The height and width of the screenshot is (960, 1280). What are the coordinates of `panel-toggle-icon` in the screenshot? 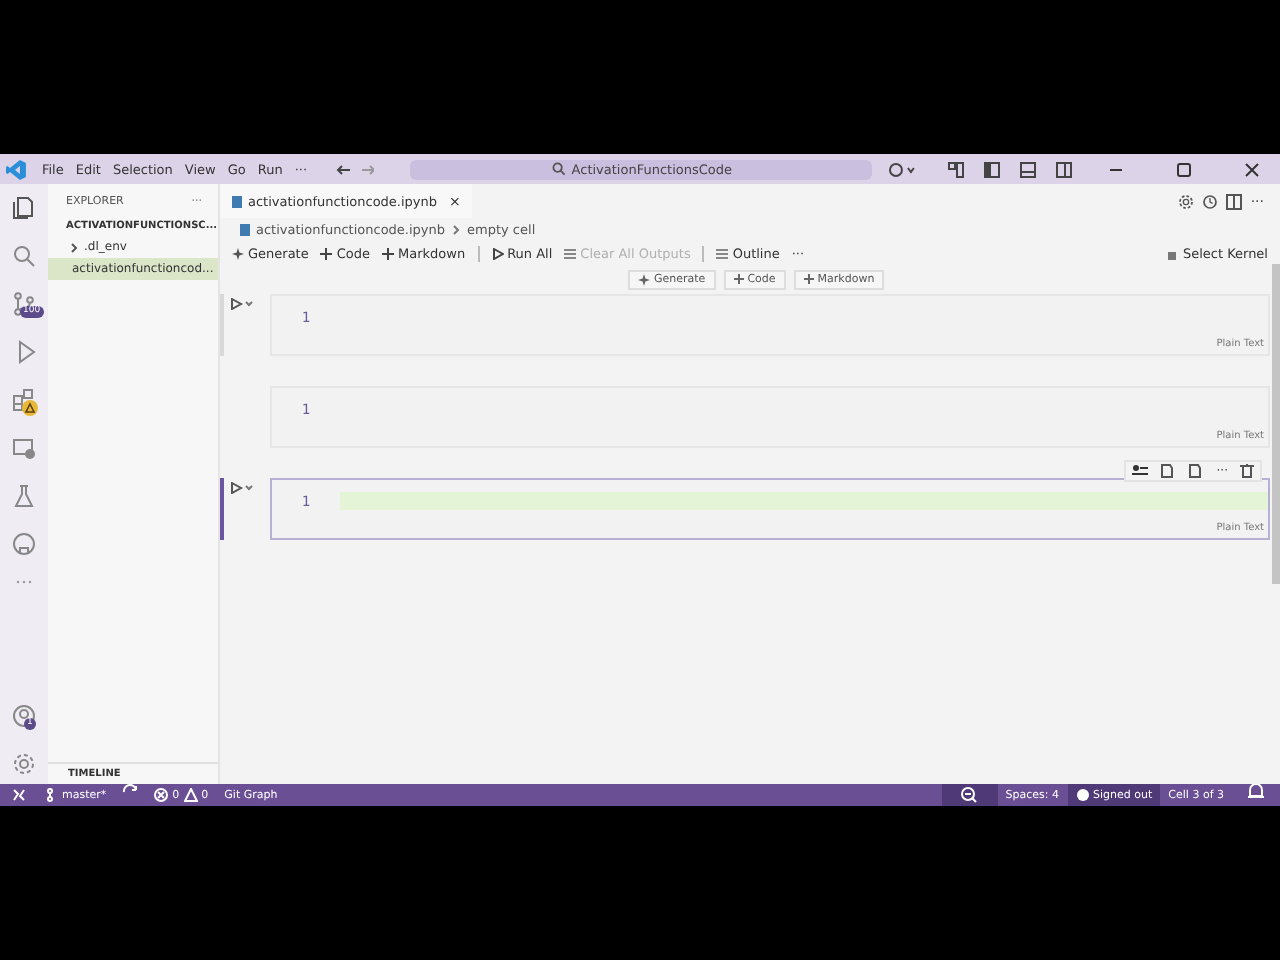 It's located at (1028, 169).